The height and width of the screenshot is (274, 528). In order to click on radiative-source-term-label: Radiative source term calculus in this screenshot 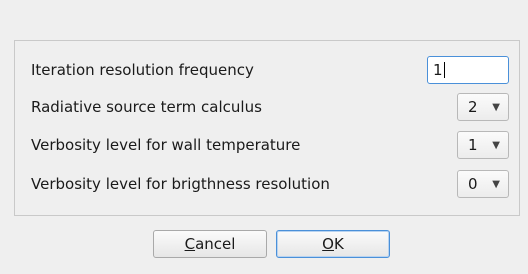, I will do `click(146, 107)`.